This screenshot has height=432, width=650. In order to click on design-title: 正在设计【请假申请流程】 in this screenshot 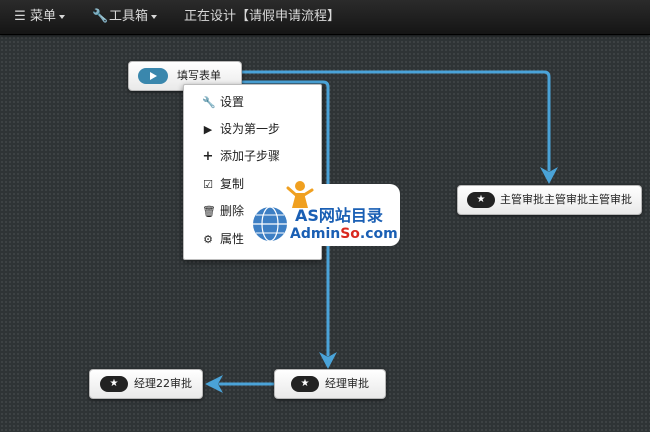, I will do `click(262, 16)`.